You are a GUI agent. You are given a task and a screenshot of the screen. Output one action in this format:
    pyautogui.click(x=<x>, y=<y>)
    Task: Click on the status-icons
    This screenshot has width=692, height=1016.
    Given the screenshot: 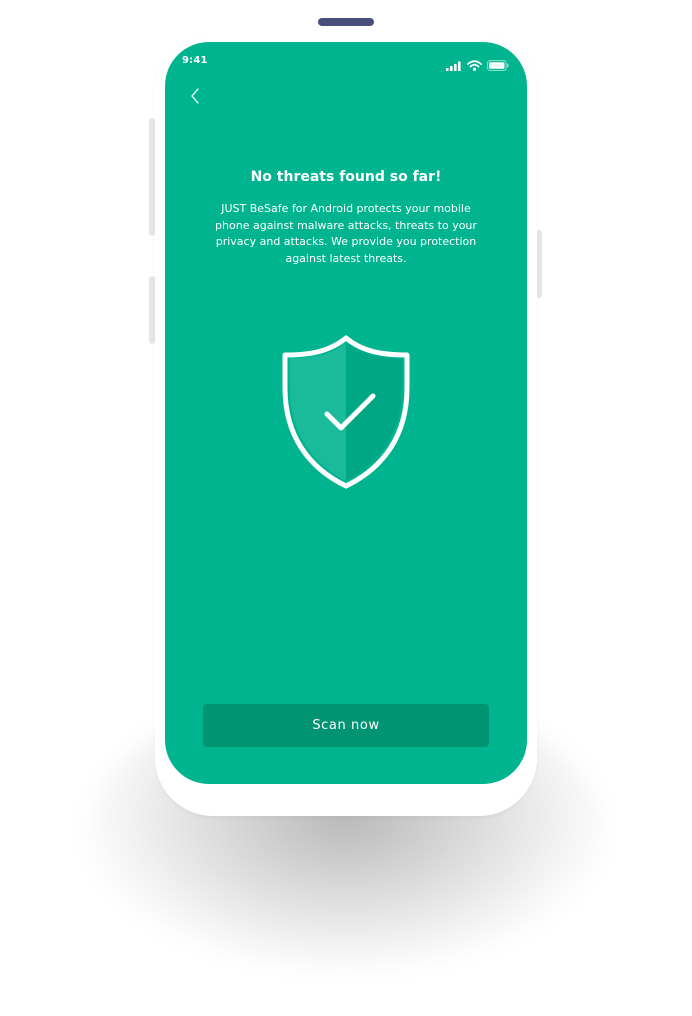 What is the action you would take?
    pyautogui.click(x=477, y=65)
    